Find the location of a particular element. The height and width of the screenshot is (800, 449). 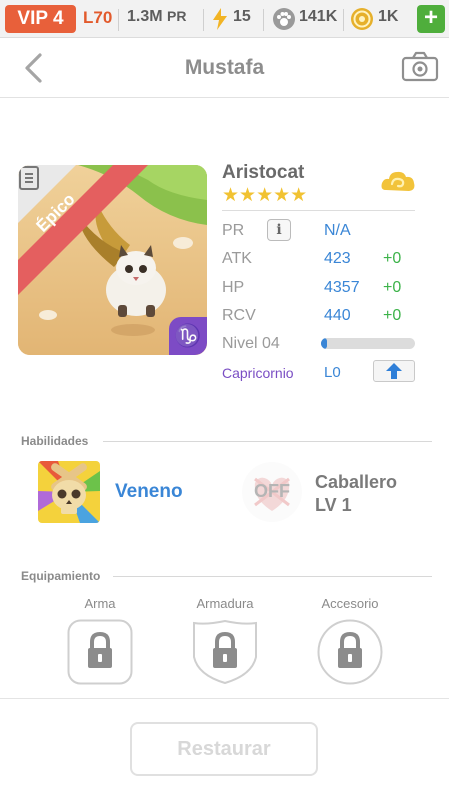

book-icon is located at coordinates (29, 178).